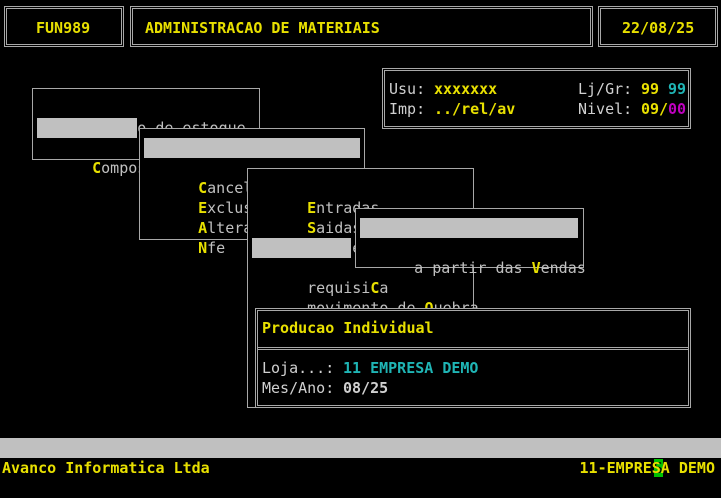 Image resolution: width=721 pixels, height=498 pixels. What do you see at coordinates (473, 348) in the screenshot?
I see `dialog-divider` at bounding box center [473, 348].